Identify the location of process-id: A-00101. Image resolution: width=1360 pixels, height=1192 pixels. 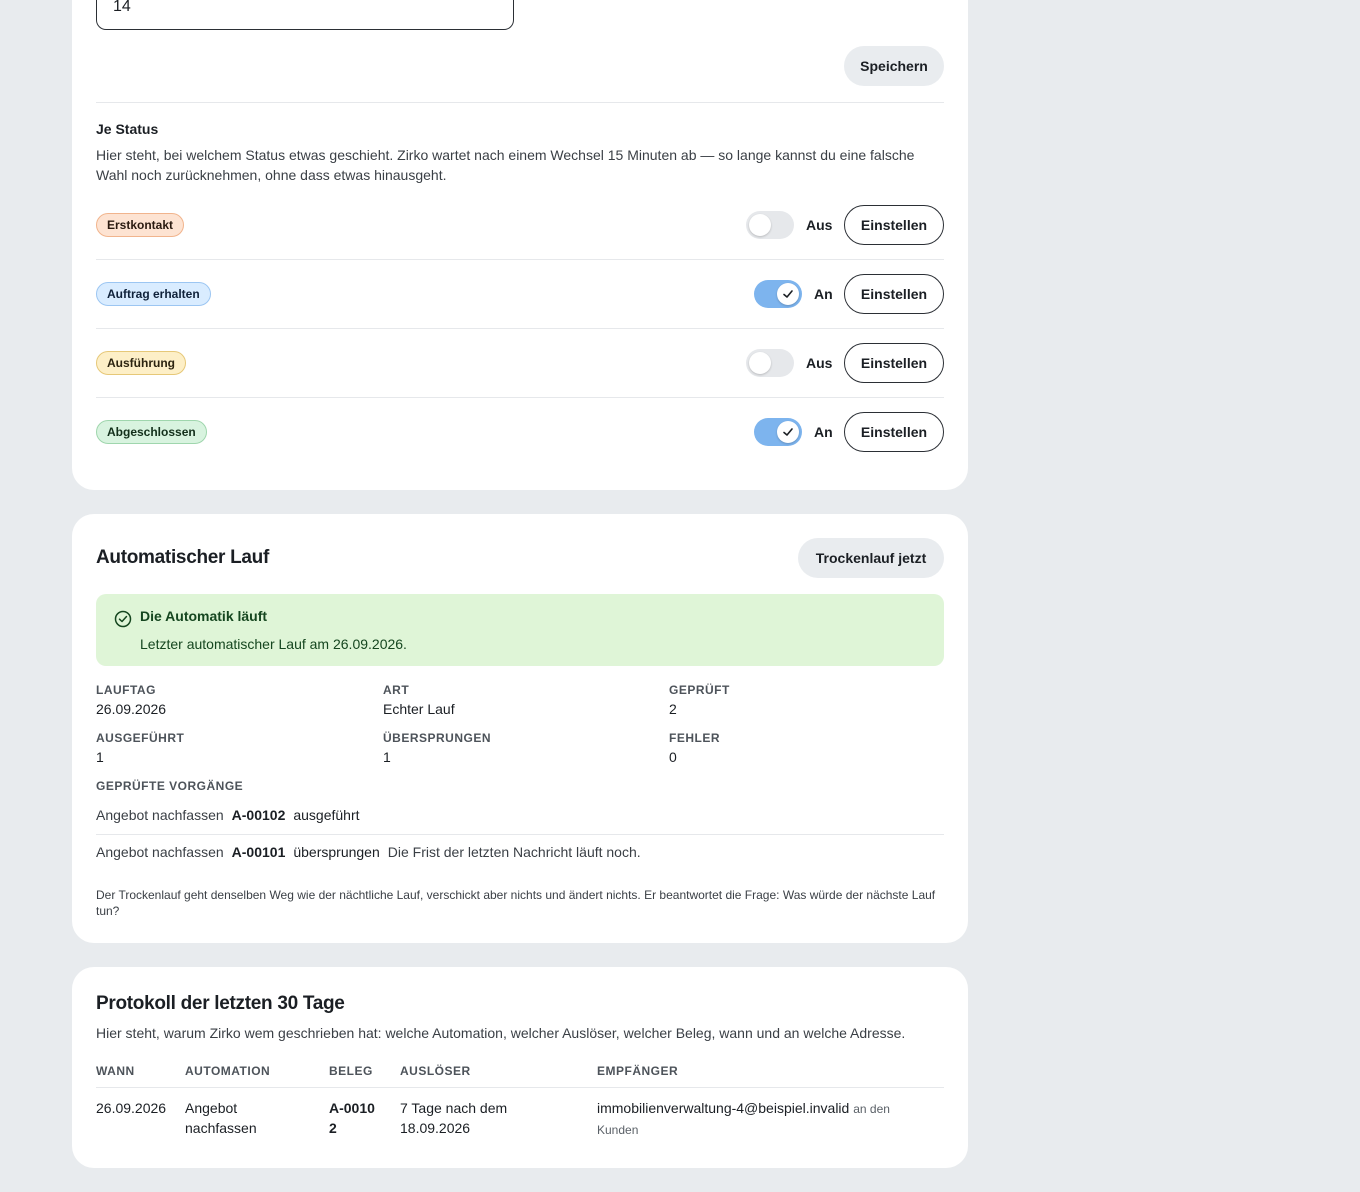
(258, 852).